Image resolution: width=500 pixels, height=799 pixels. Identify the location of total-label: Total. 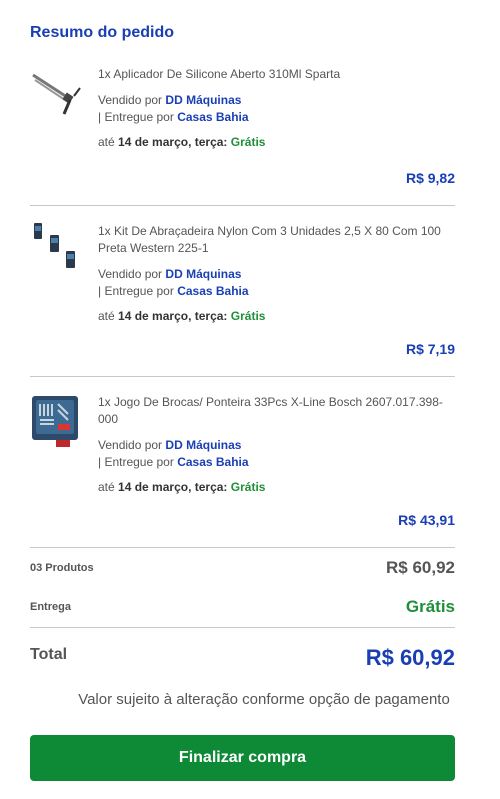
(49, 654).